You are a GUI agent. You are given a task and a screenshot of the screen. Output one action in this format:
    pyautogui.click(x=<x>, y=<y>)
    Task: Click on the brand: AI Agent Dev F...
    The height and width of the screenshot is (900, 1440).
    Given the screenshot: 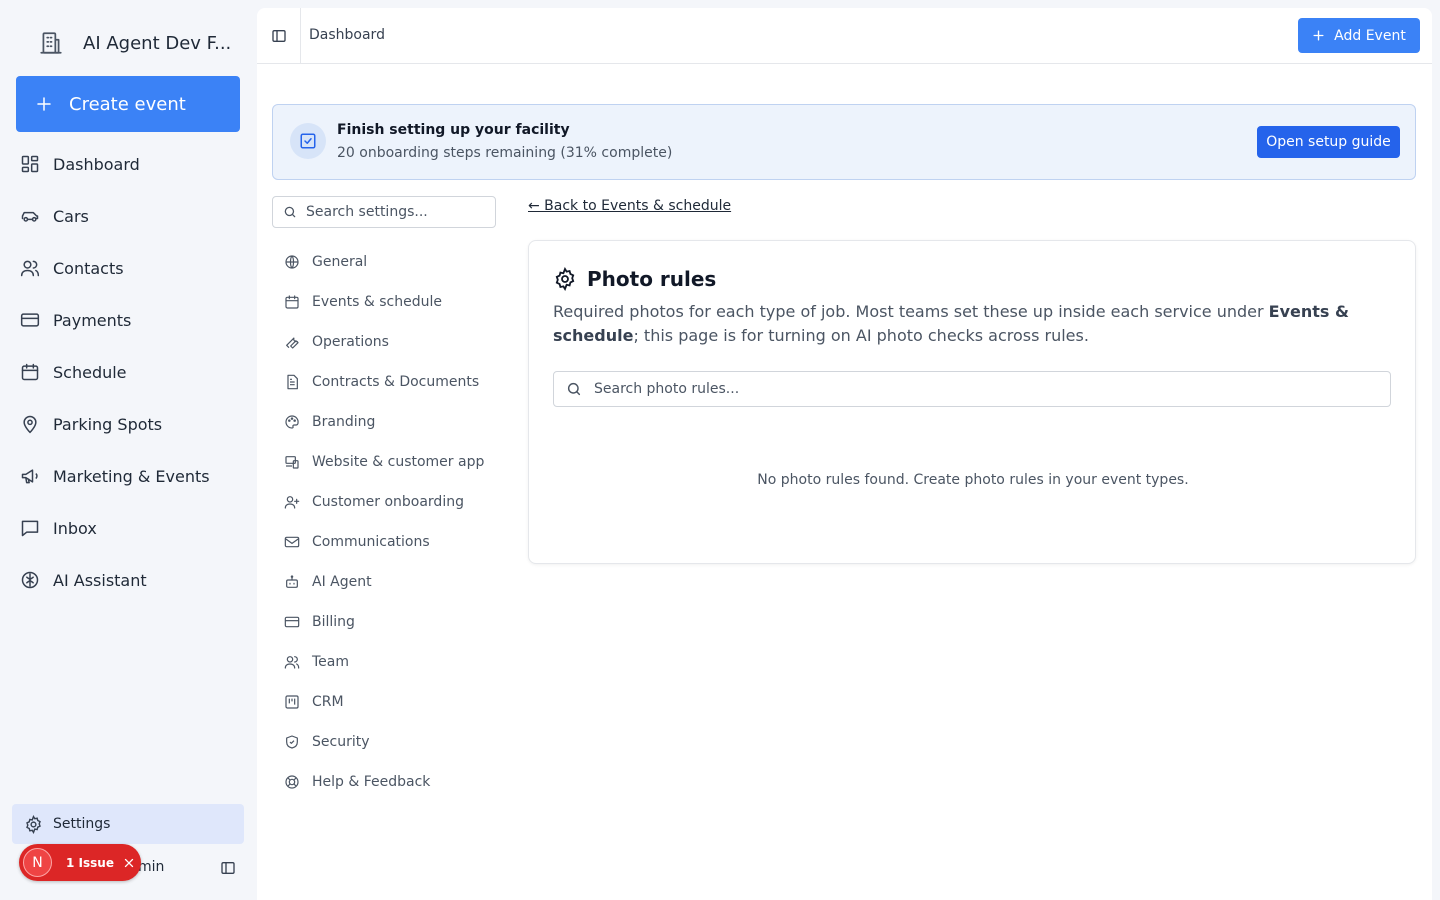 What is the action you would take?
    pyautogui.click(x=134, y=43)
    